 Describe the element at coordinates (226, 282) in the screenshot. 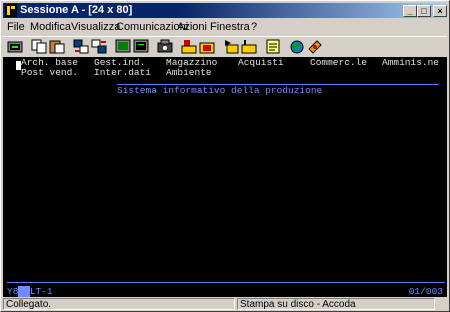

I see `oia-separator` at that location.